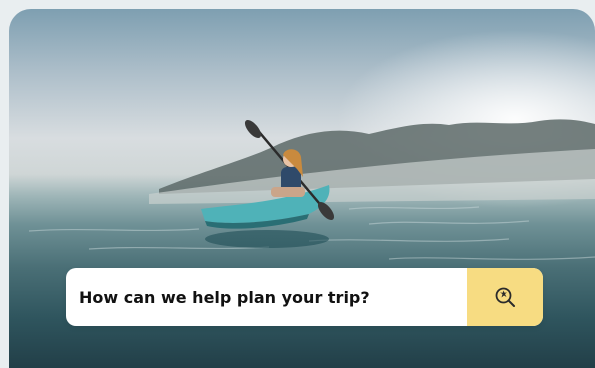 The width and height of the screenshot is (595, 368). I want to click on search-travel-icon, so click(505, 297).